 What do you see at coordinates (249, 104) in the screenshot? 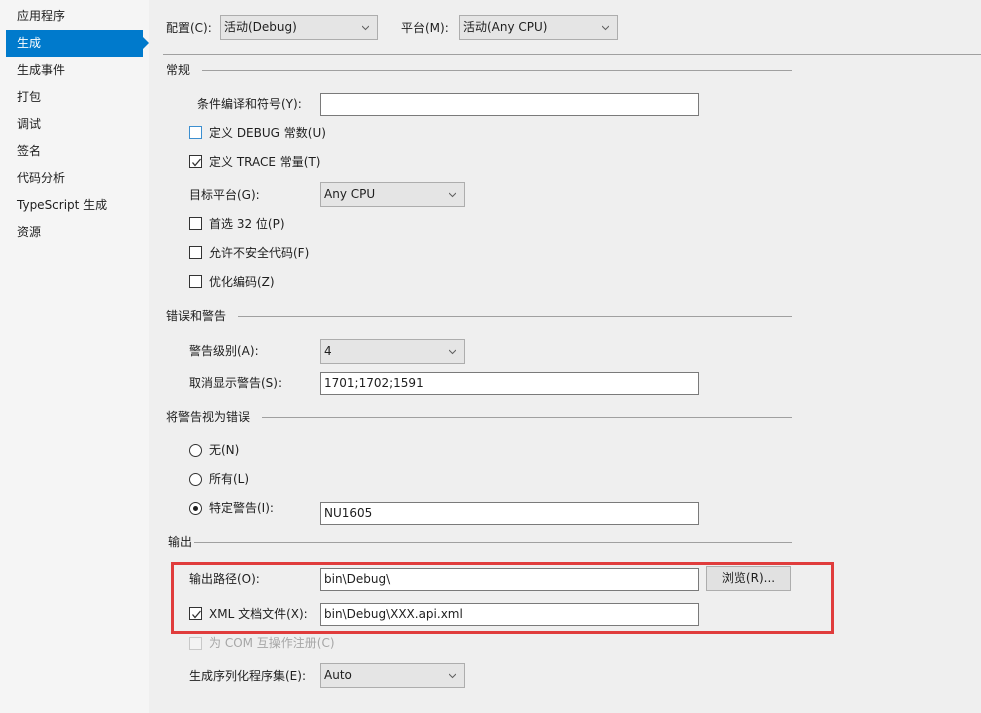
I see `conditional-symbols-label: 条件编译和符号(Y):` at bounding box center [249, 104].